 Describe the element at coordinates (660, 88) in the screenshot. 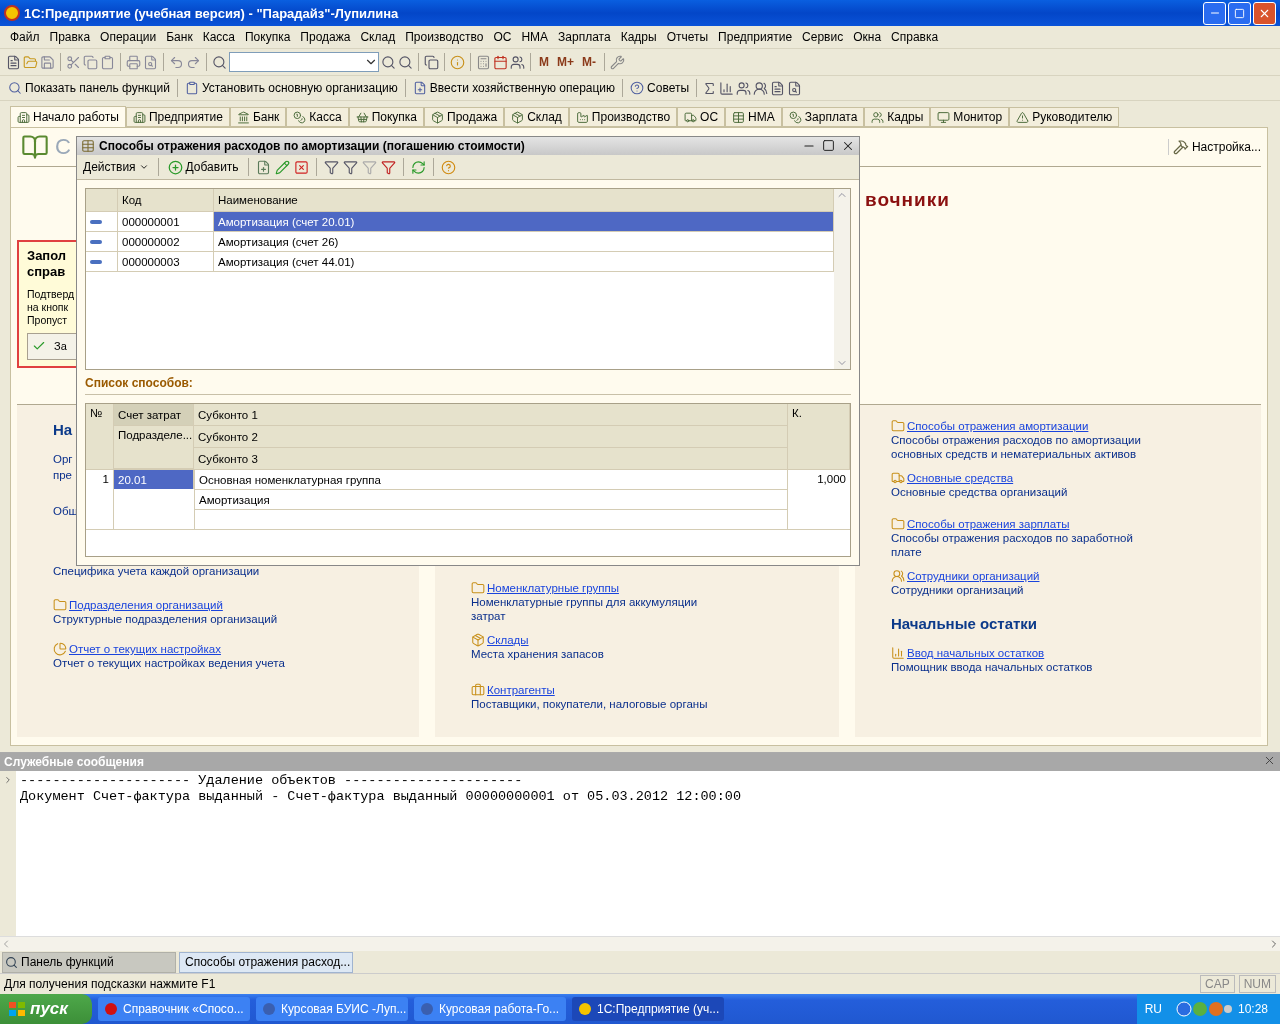

I see `toolbar-button: Советы` at that location.